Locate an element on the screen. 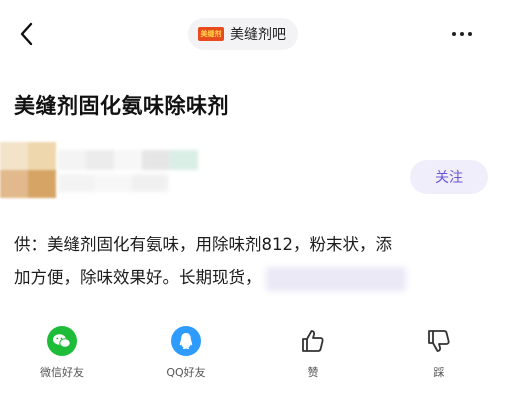 The width and height of the screenshot is (506, 401). chevron-left-icon is located at coordinates (26, 34).